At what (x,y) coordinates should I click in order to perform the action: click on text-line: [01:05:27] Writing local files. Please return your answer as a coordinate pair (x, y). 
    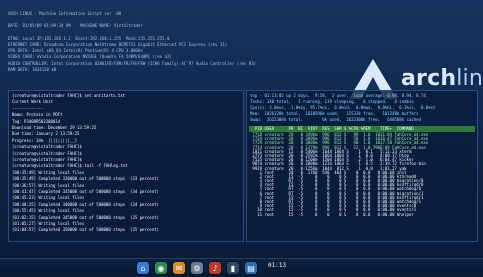
    Looking at the image, I should click on (48, 223).